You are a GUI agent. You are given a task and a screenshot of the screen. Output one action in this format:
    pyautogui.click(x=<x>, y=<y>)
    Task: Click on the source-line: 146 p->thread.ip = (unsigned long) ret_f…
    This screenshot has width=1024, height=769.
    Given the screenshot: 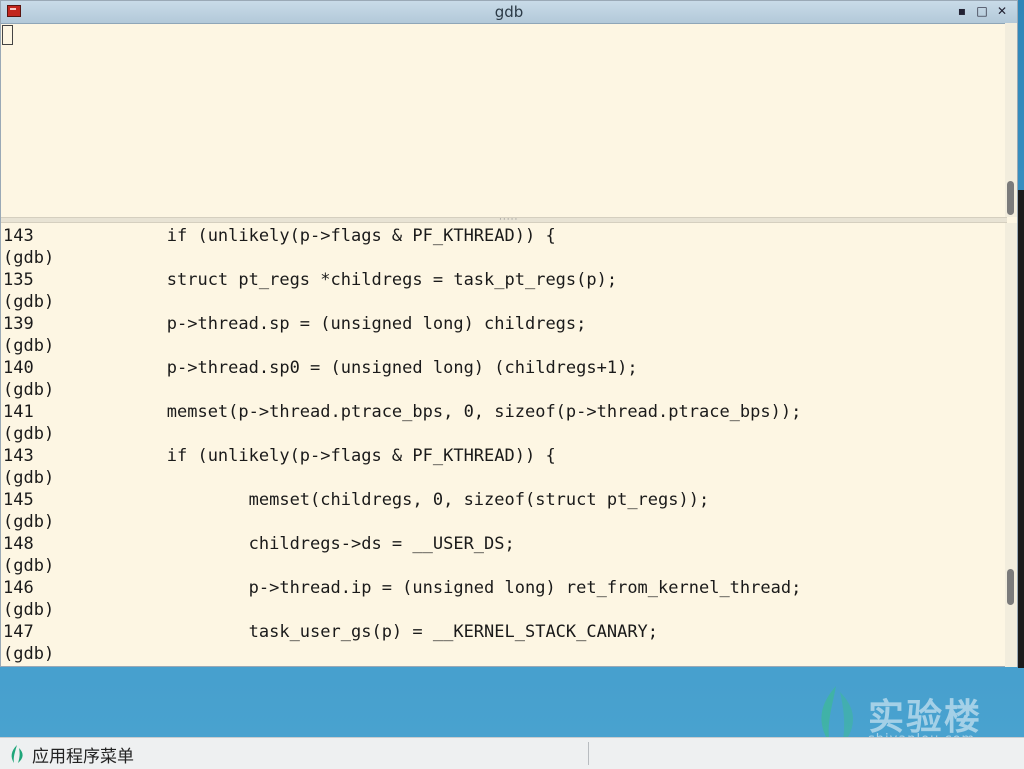 What is the action you would take?
    pyautogui.click(x=402, y=588)
    